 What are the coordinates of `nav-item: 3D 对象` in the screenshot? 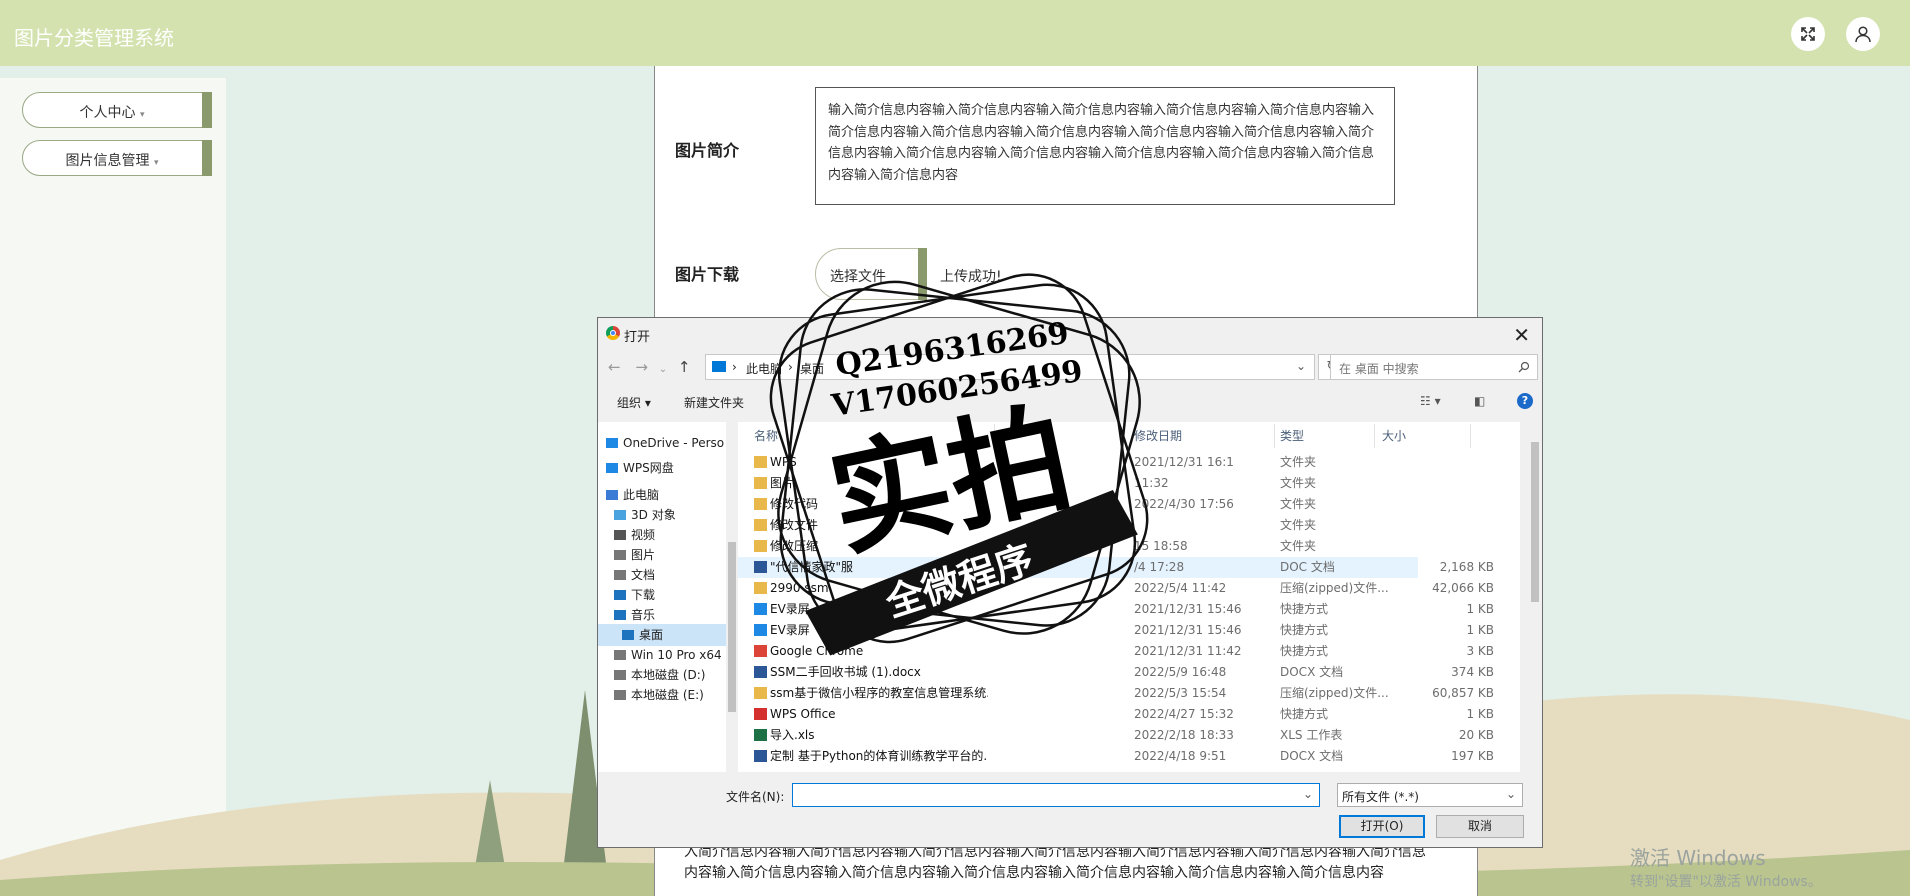 It's located at (645, 515).